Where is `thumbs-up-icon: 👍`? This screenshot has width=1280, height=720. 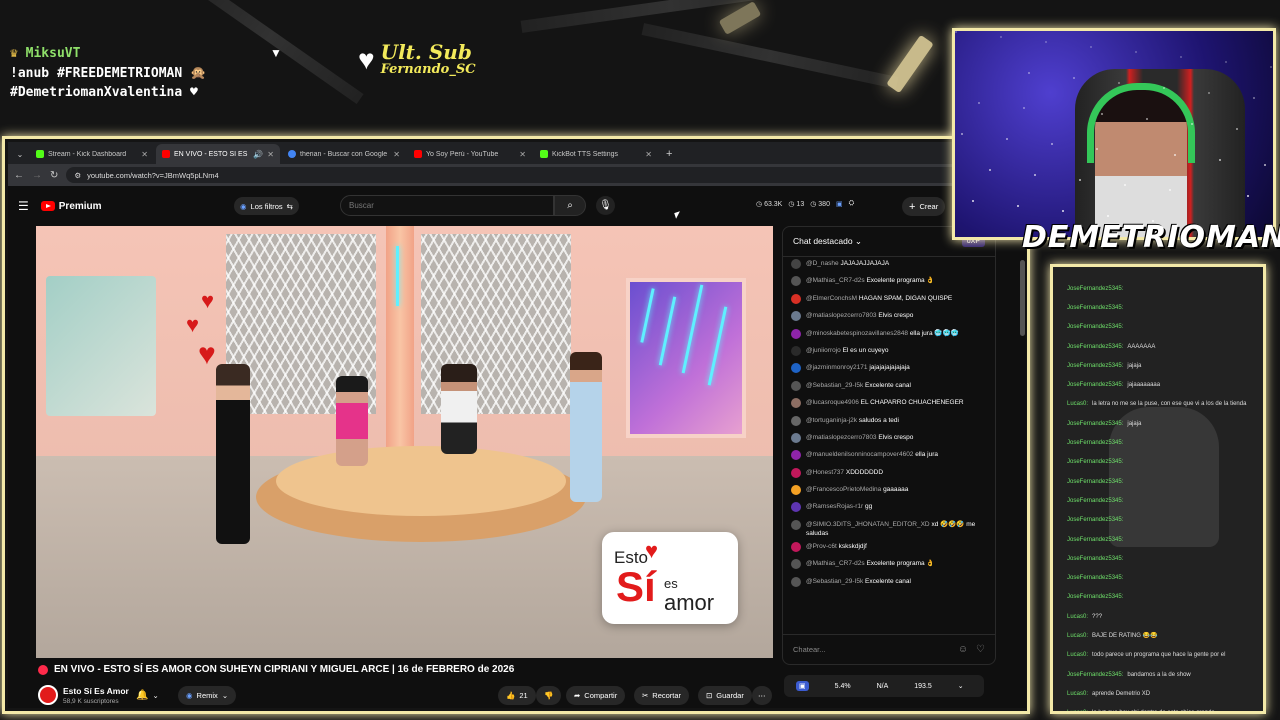 thumbs-up-icon: 👍 is located at coordinates (511, 695).